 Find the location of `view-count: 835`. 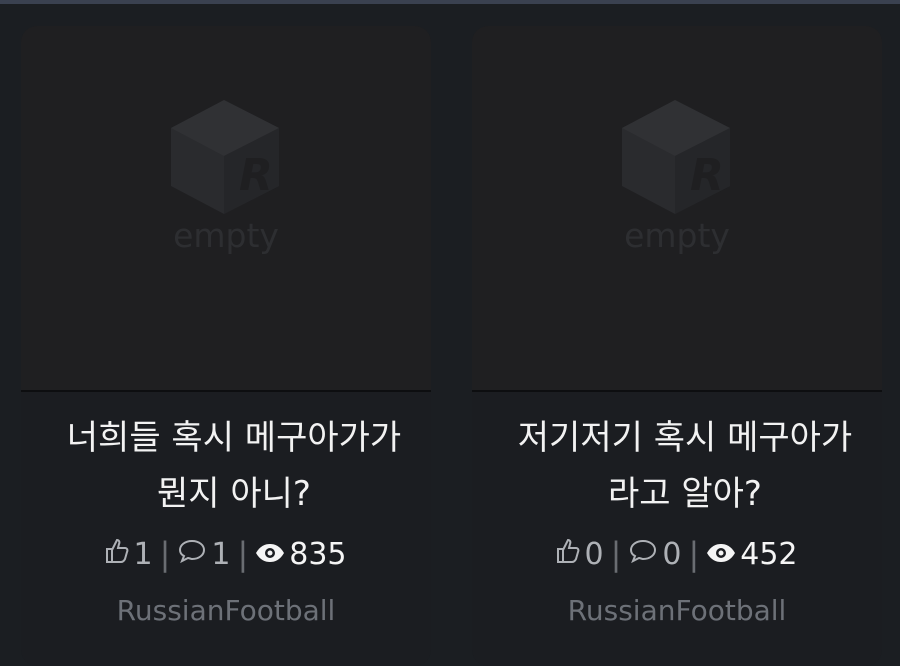

view-count: 835 is located at coordinates (318, 554).